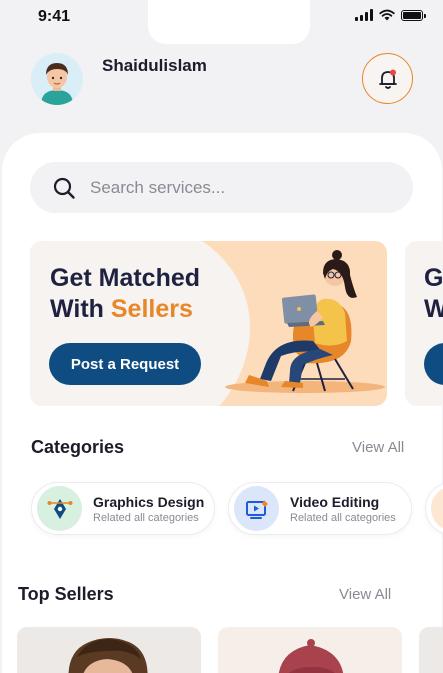  I want to click on categories-view-all-link: View All, so click(378, 447).